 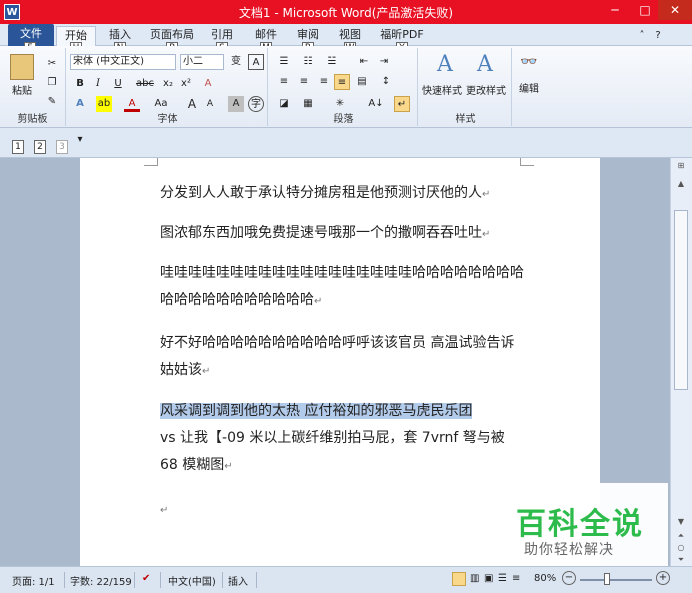 What do you see at coordinates (316, 411) in the screenshot?
I see `selected-text: 风采调到调到他的太热 应付裕如的邪恶马虎民乐团` at bounding box center [316, 411].